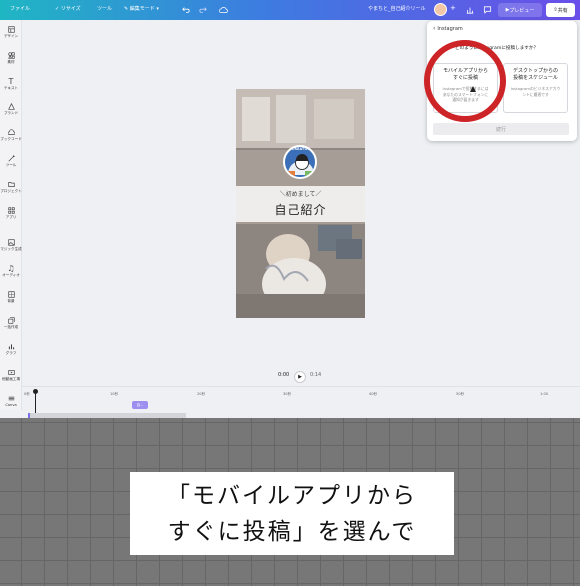 Image resolution: width=580 pixels, height=586 pixels. Describe the element at coordinates (11, 346) in the screenshot. I see `chart-icon` at that location.